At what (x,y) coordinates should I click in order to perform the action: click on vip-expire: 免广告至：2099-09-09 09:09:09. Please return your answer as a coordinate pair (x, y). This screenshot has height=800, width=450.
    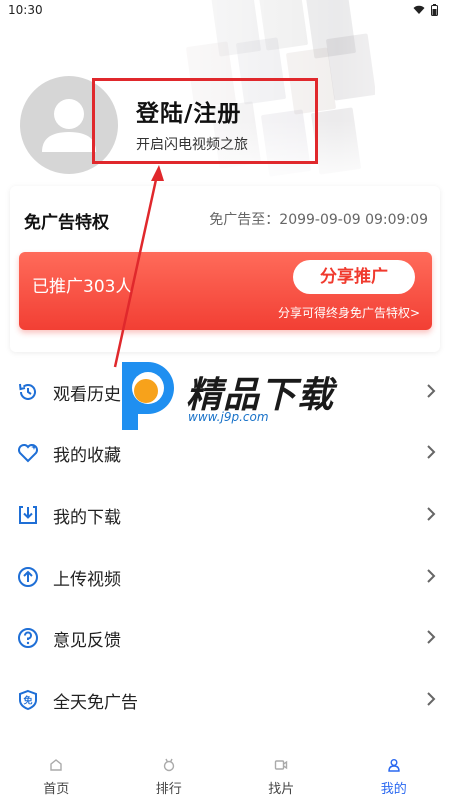
    Looking at the image, I should click on (318, 220).